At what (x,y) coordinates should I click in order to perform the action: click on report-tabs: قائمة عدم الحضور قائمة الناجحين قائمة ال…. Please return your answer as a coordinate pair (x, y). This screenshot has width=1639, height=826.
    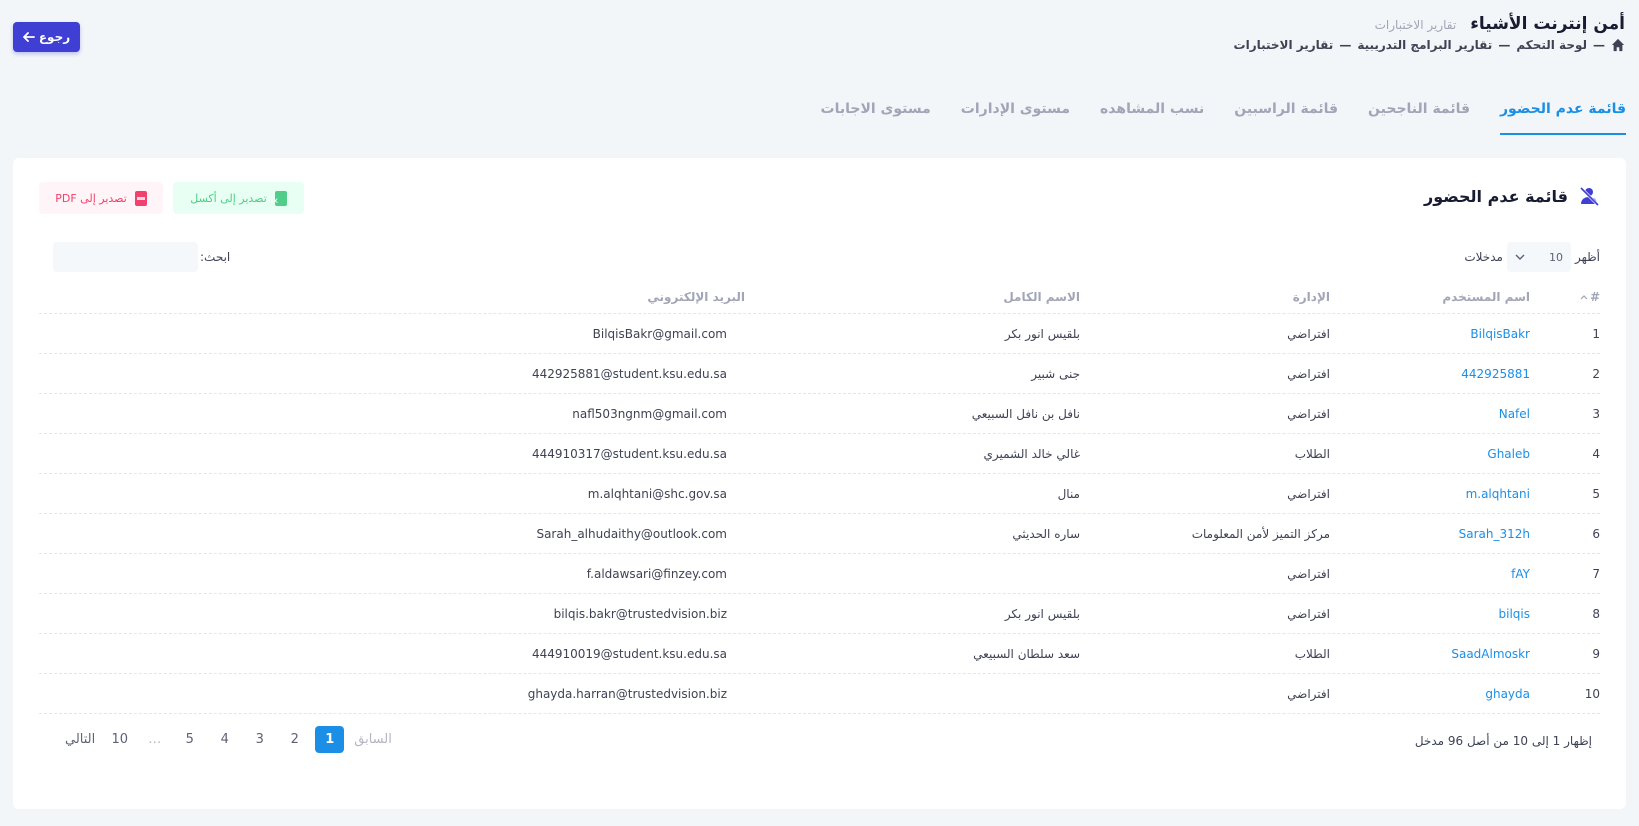
    Looking at the image, I should click on (1223, 115).